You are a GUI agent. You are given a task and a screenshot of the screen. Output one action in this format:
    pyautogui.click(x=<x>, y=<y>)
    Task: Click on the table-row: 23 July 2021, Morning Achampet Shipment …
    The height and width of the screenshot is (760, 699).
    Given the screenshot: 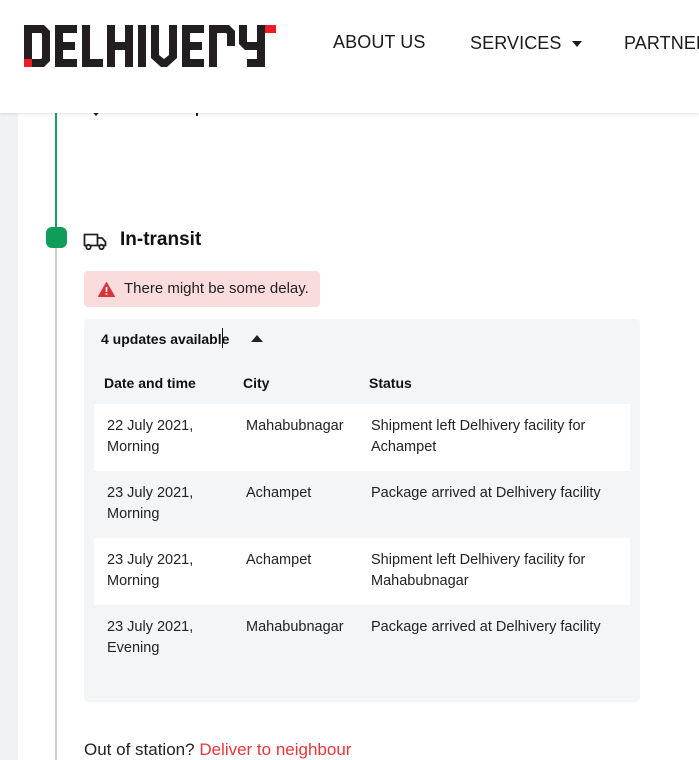 What is the action you would take?
    pyautogui.click(x=362, y=571)
    